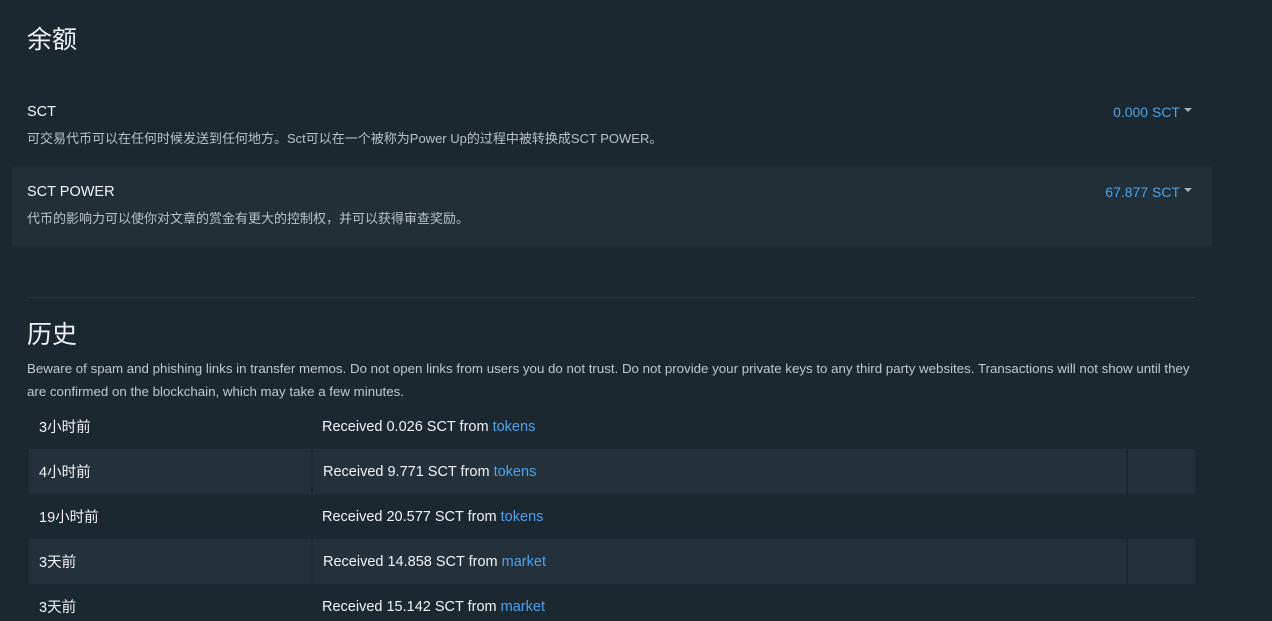 The width and height of the screenshot is (1272, 621). I want to click on history-description: Received 9.771 SCT from tokens, so click(720, 471).